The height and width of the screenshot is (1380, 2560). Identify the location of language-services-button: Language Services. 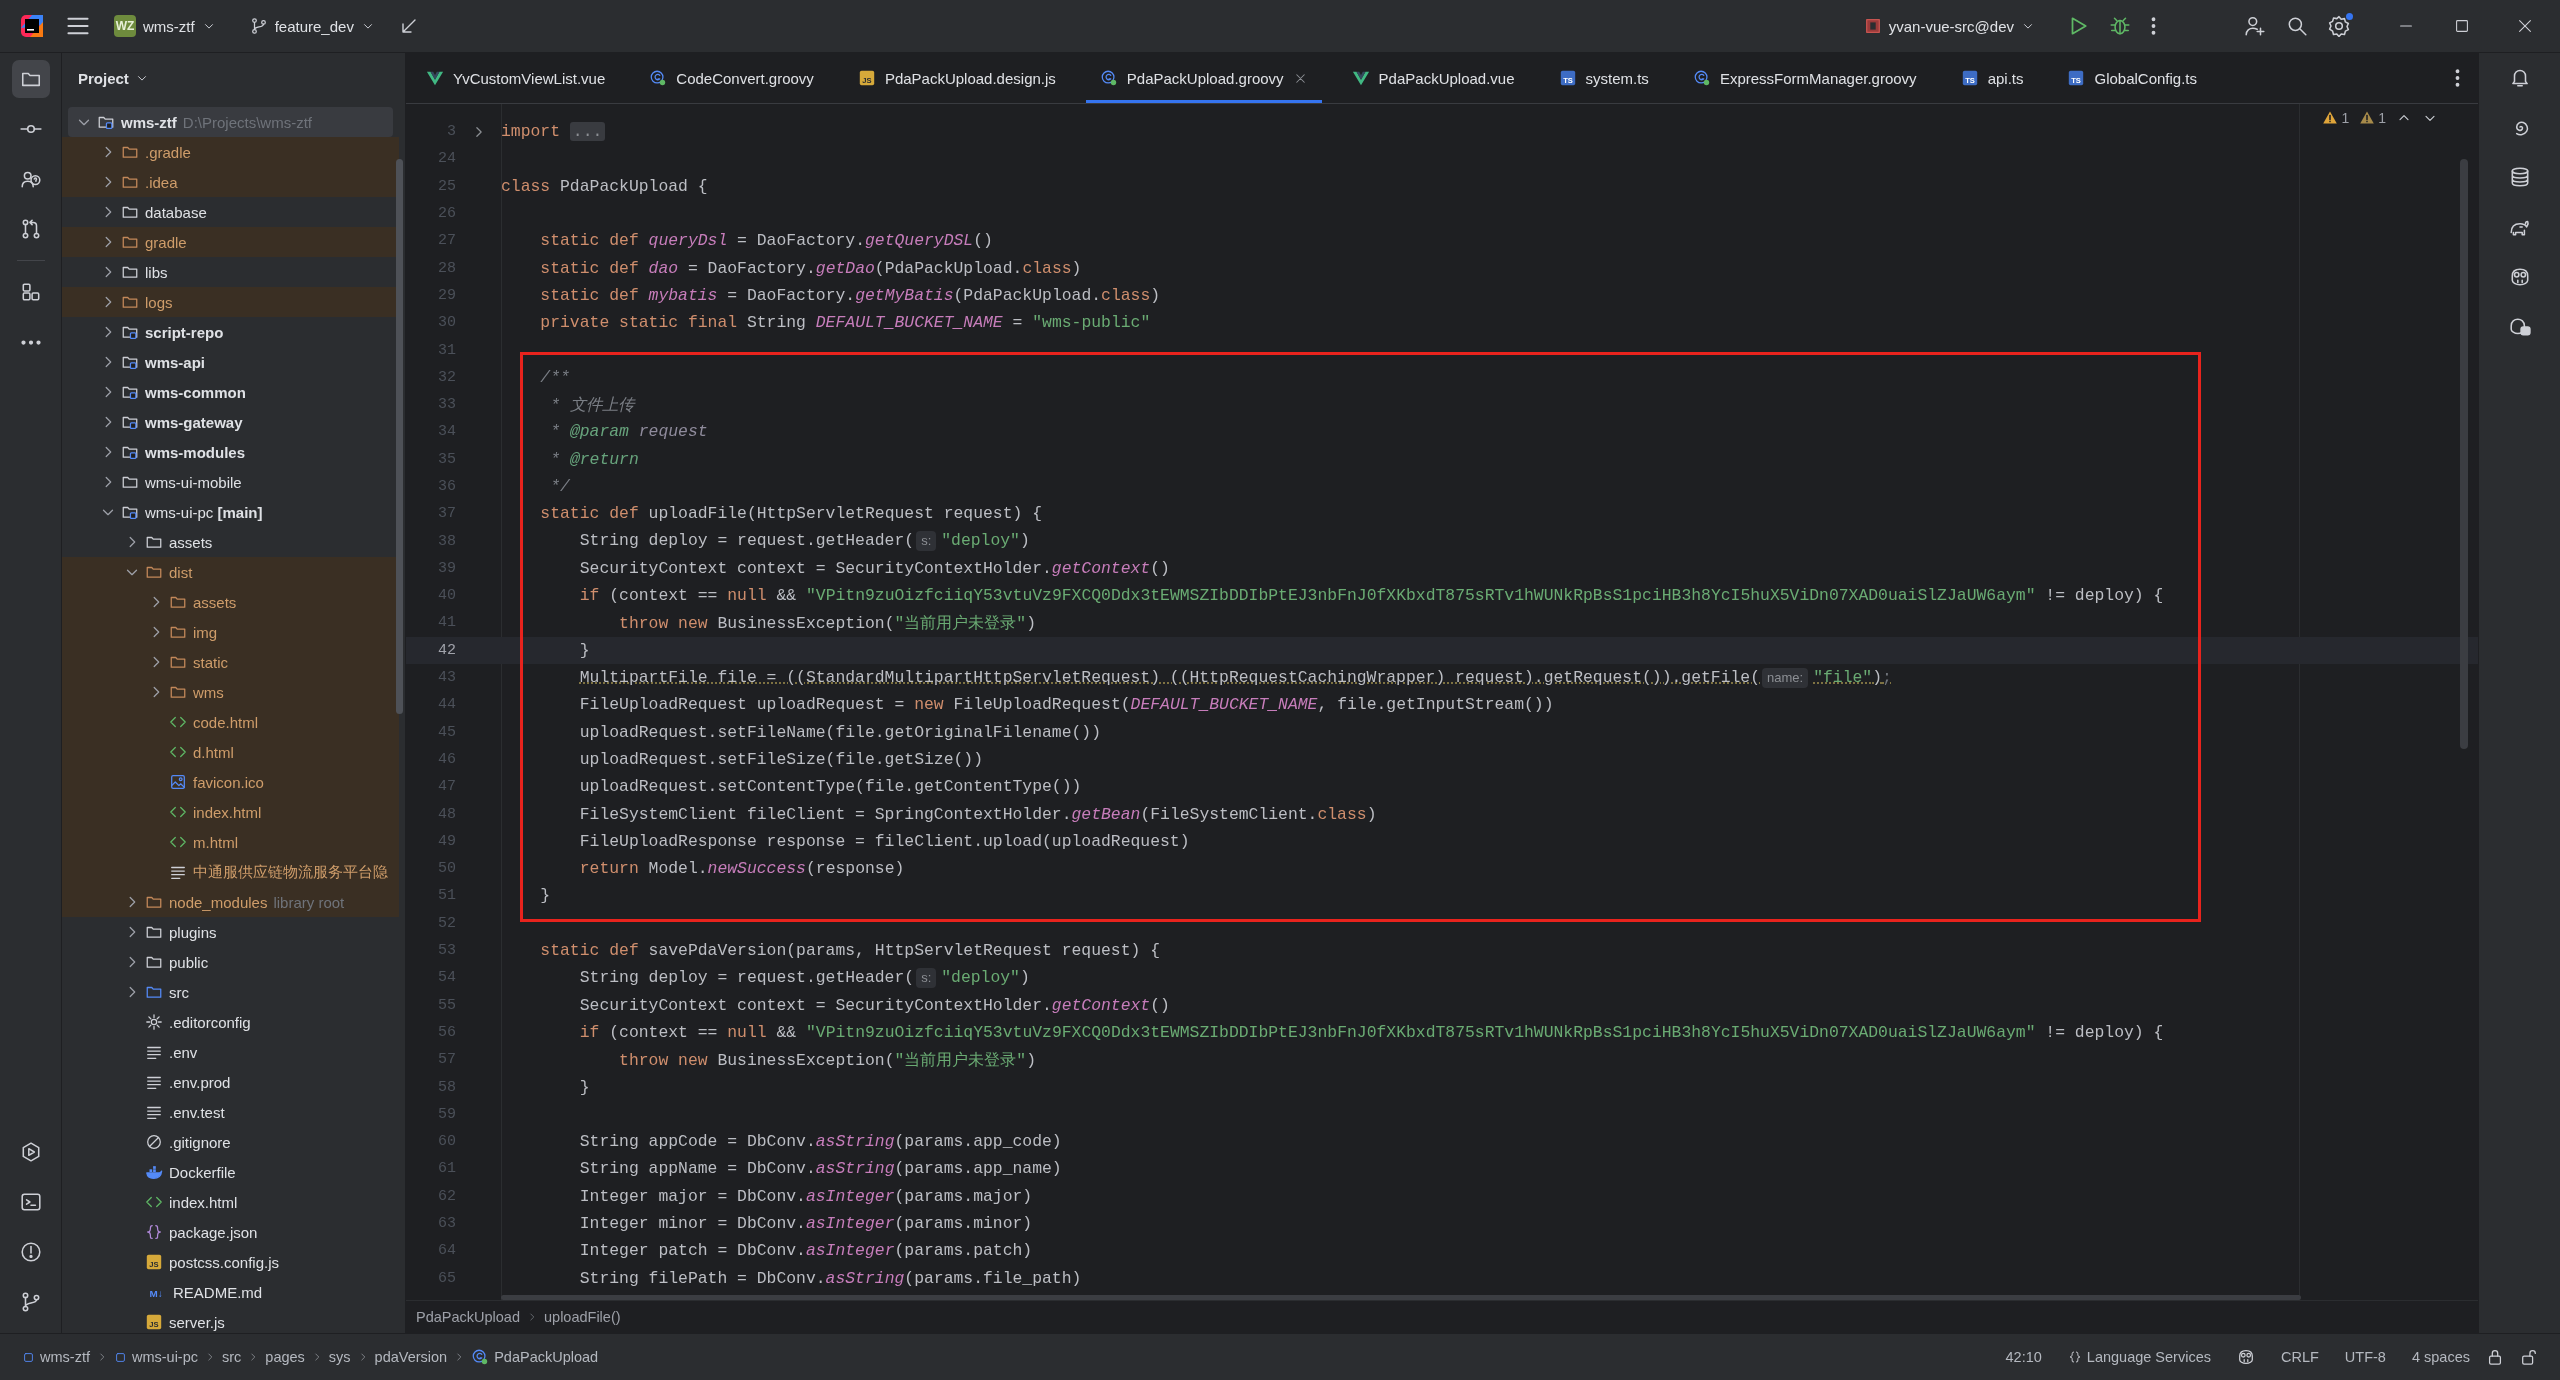
(2139, 1357).